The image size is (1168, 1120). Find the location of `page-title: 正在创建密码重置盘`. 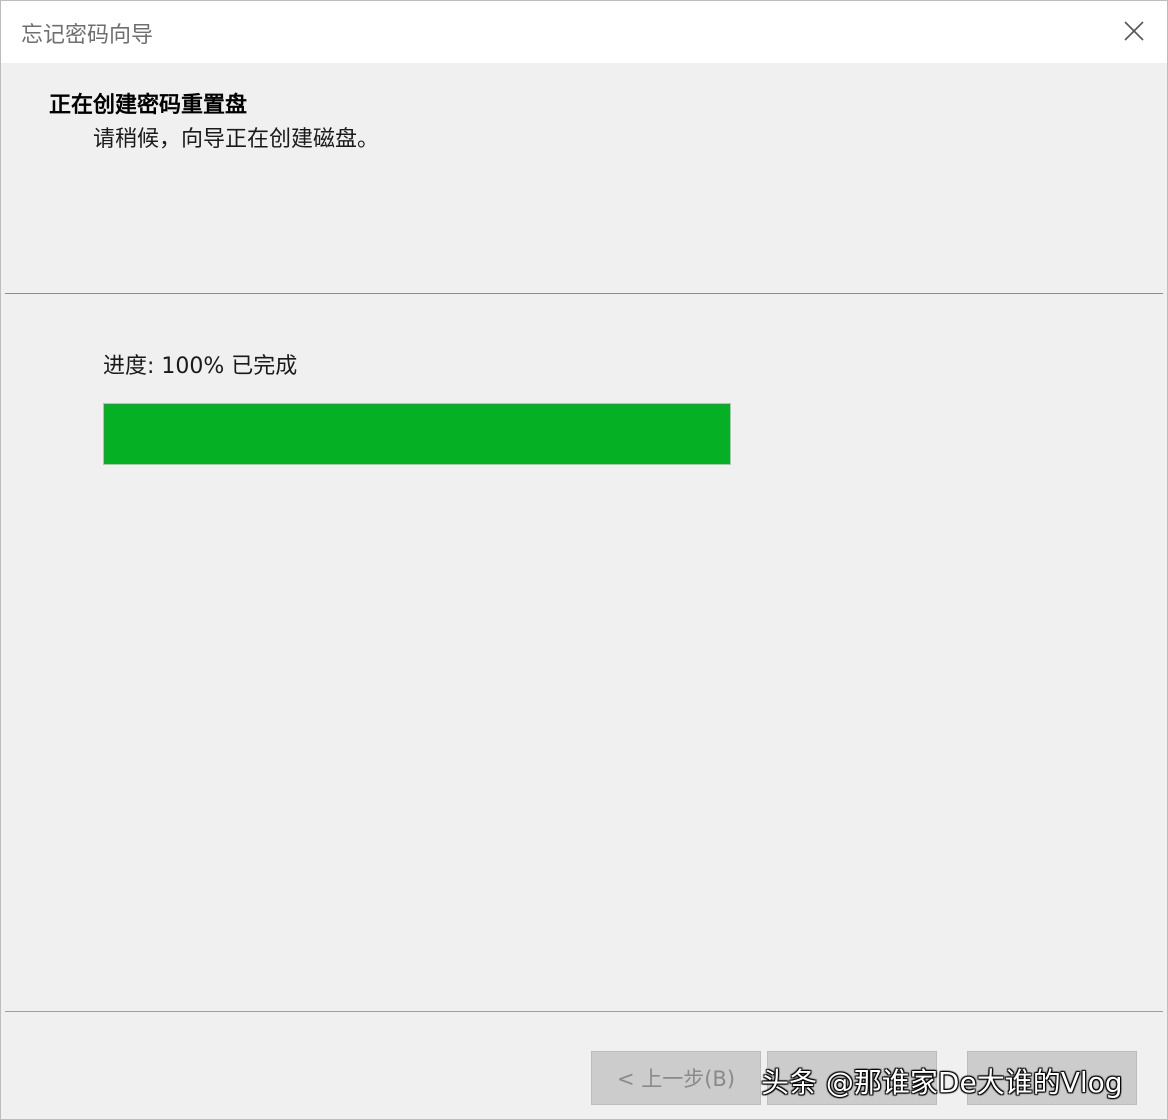

page-title: 正在创建密码重置盘 is located at coordinates (148, 105).